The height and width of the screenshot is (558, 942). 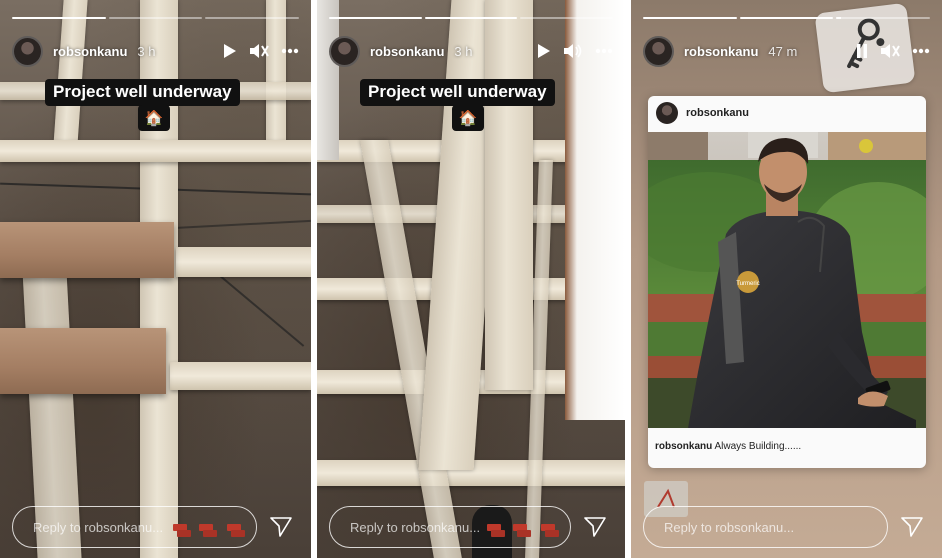 What do you see at coordinates (684, 446) in the screenshot?
I see `caption-username: robsonkanu` at bounding box center [684, 446].